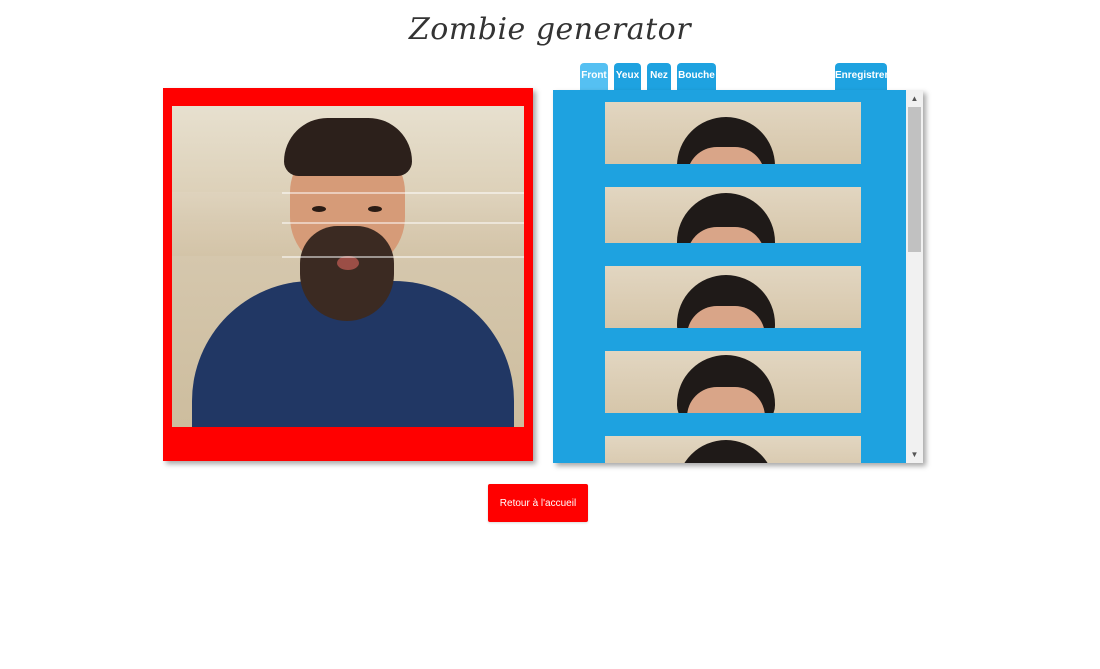 Image resolution: width=1100 pixels, height=669 pixels. Describe the element at coordinates (348, 147) in the screenshot. I see `person-hair` at that location.